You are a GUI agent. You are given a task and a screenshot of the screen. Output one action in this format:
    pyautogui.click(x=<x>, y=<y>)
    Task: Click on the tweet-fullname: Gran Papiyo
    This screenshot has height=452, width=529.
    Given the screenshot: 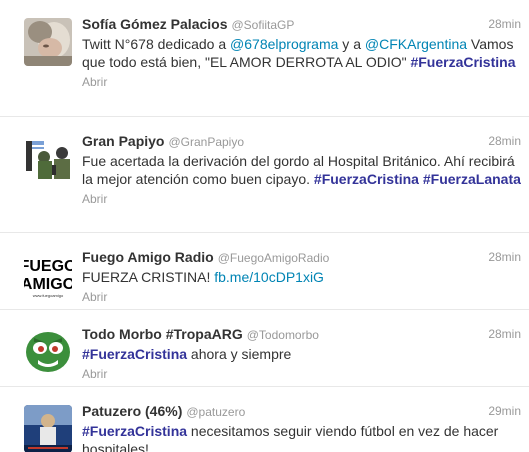 What is the action you would take?
    pyautogui.click(x=123, y=141)
    